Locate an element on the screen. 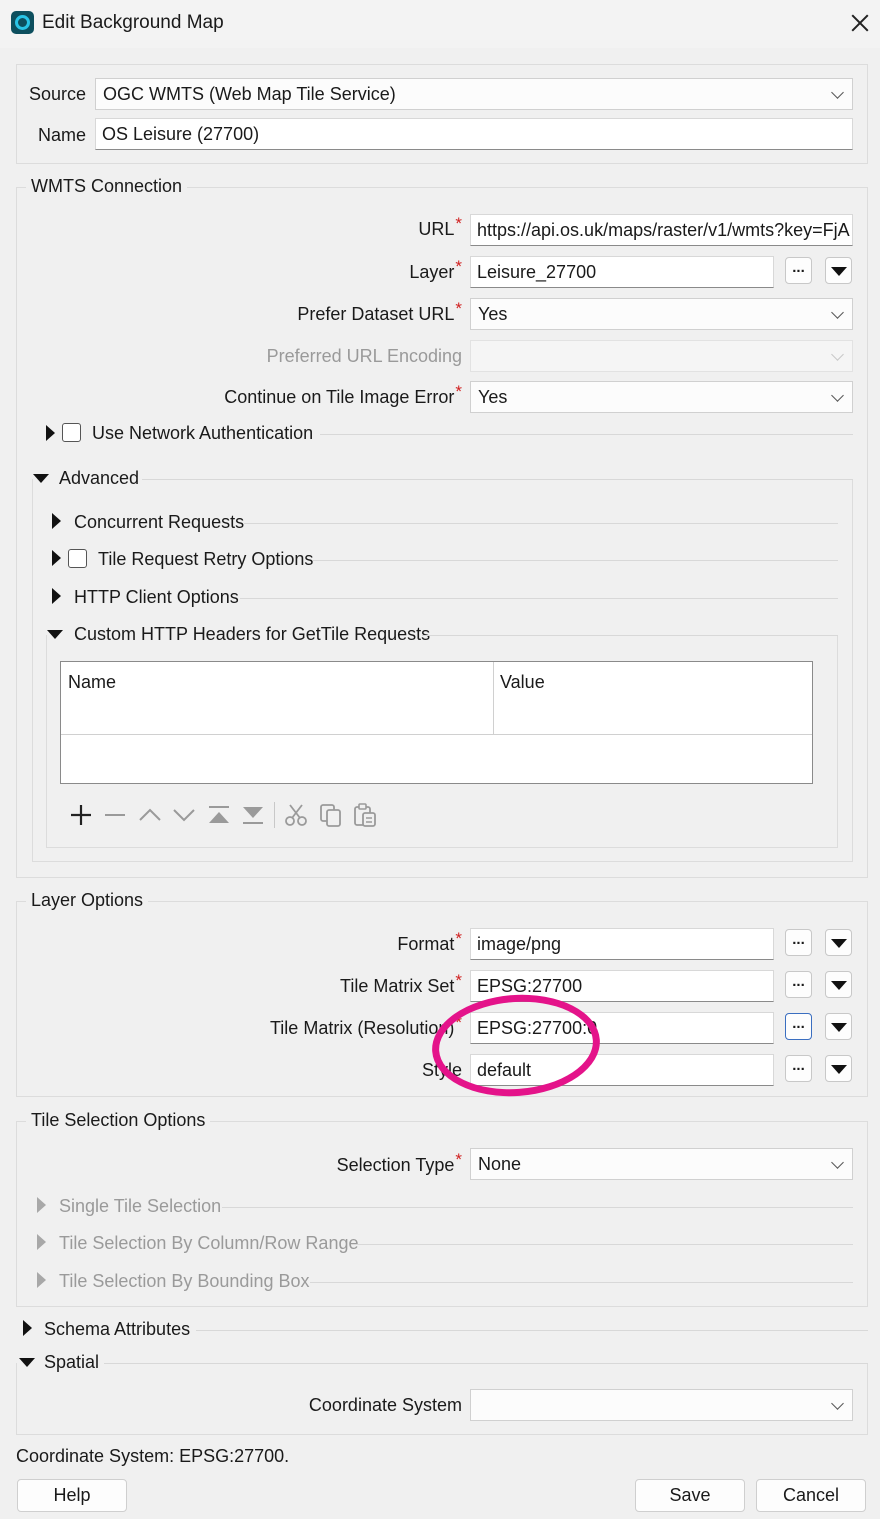 The image size is (880, 1519). prefer-dataset-url-select: Yes is located at coordinates (661, 314).